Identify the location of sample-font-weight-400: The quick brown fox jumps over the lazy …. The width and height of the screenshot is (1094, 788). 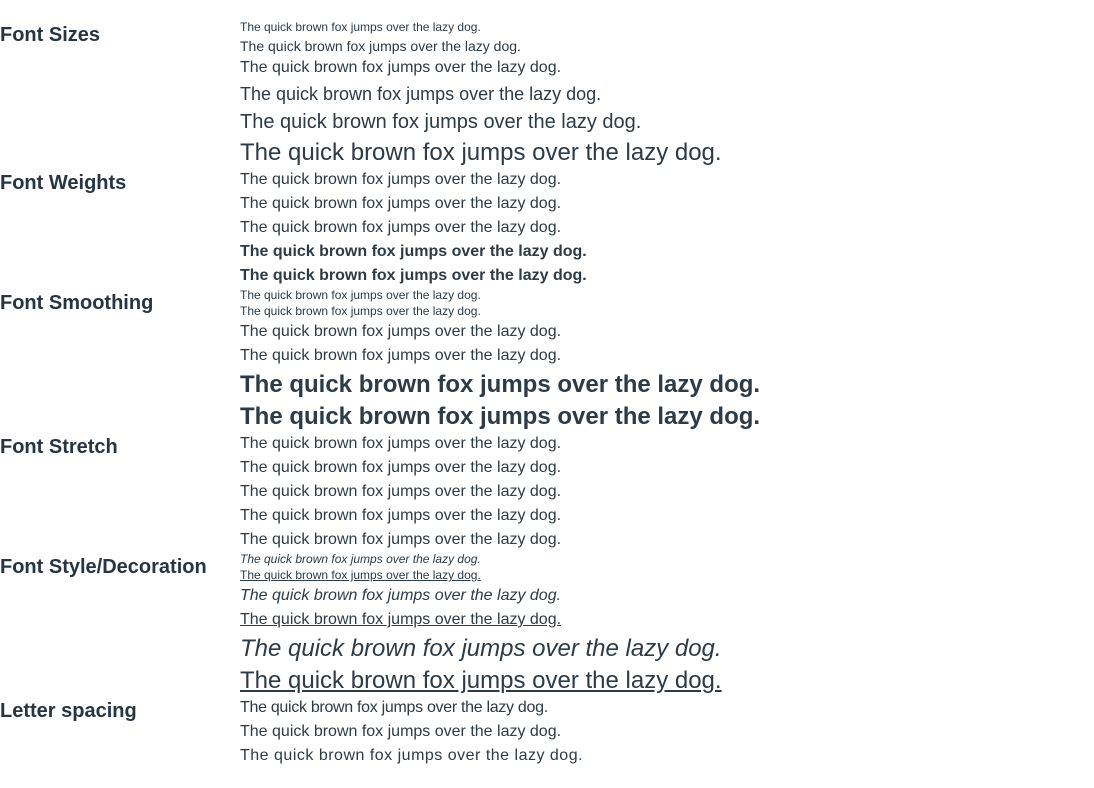
(401, 203).